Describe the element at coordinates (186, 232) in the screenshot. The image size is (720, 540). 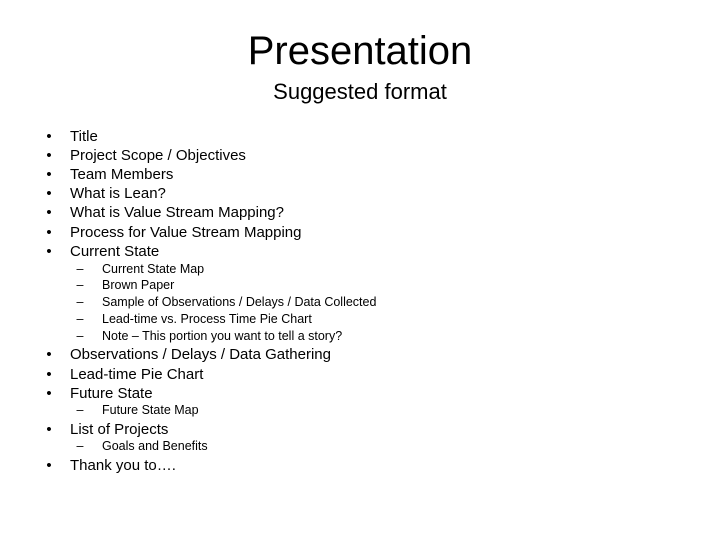
I see `bullet-text: Process for Value Stream Mapping` at that location.